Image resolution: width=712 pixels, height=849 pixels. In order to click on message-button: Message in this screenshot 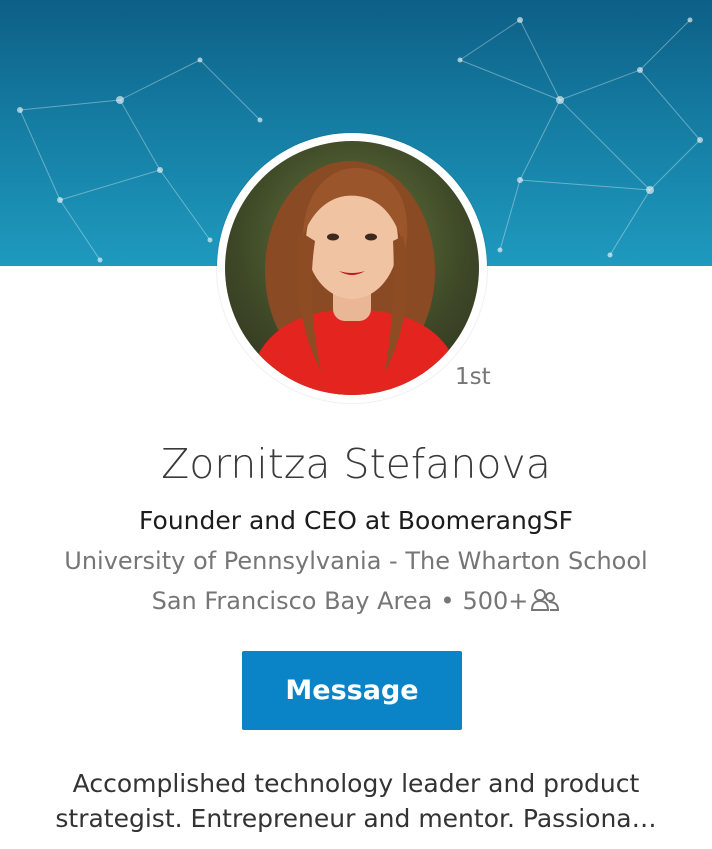, I will do `click(352, 690)`.